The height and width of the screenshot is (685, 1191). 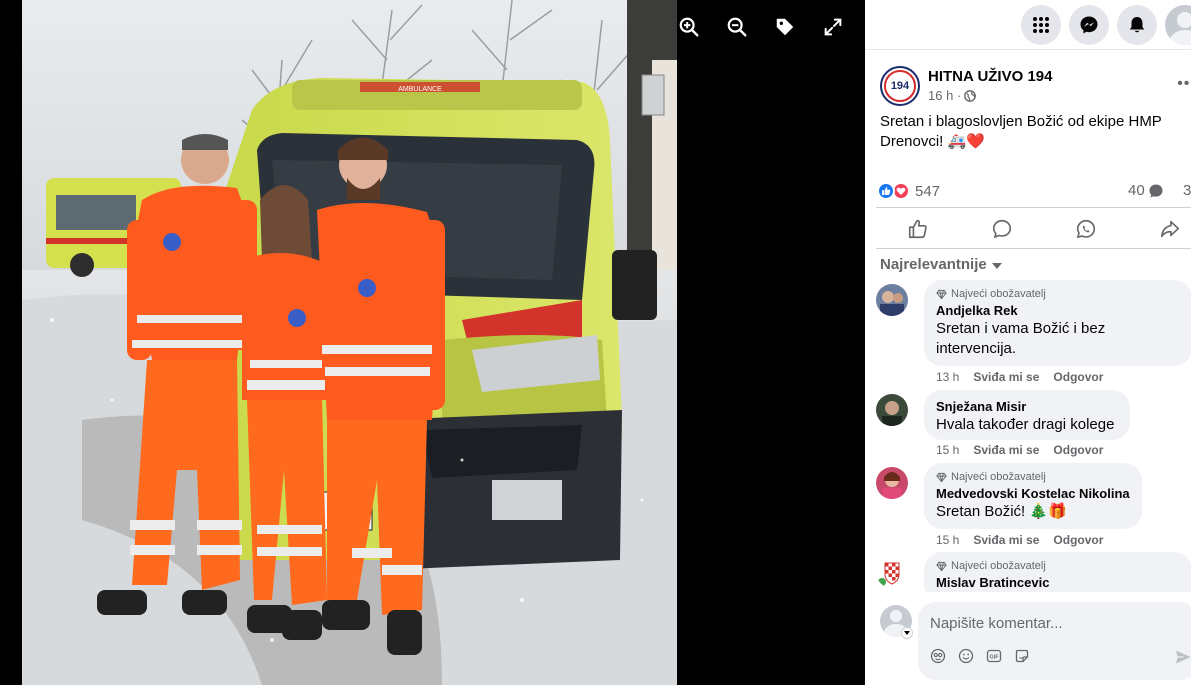 What do you see at coordinates (1054, 641) in the screenshot?
I see `comment-input-box: GIF` at bounding box center [1054, 641].